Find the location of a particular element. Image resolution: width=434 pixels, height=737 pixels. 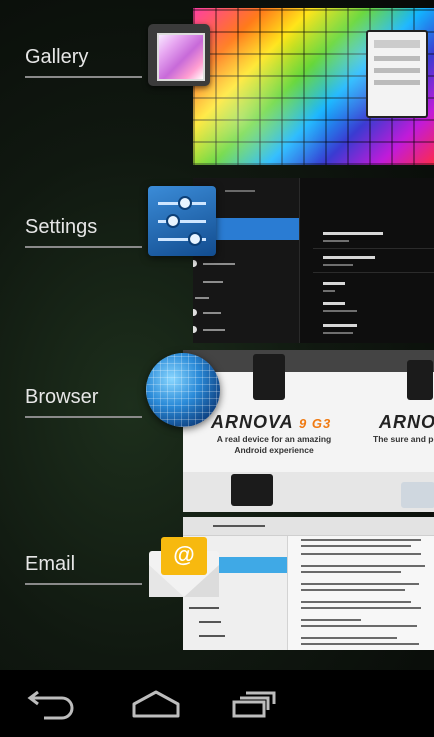

home-button is located at coordinates (156, 704).